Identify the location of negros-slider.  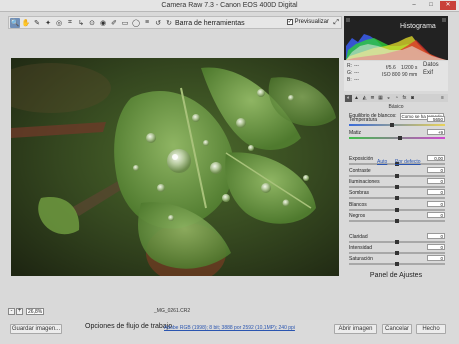
(397, 221).